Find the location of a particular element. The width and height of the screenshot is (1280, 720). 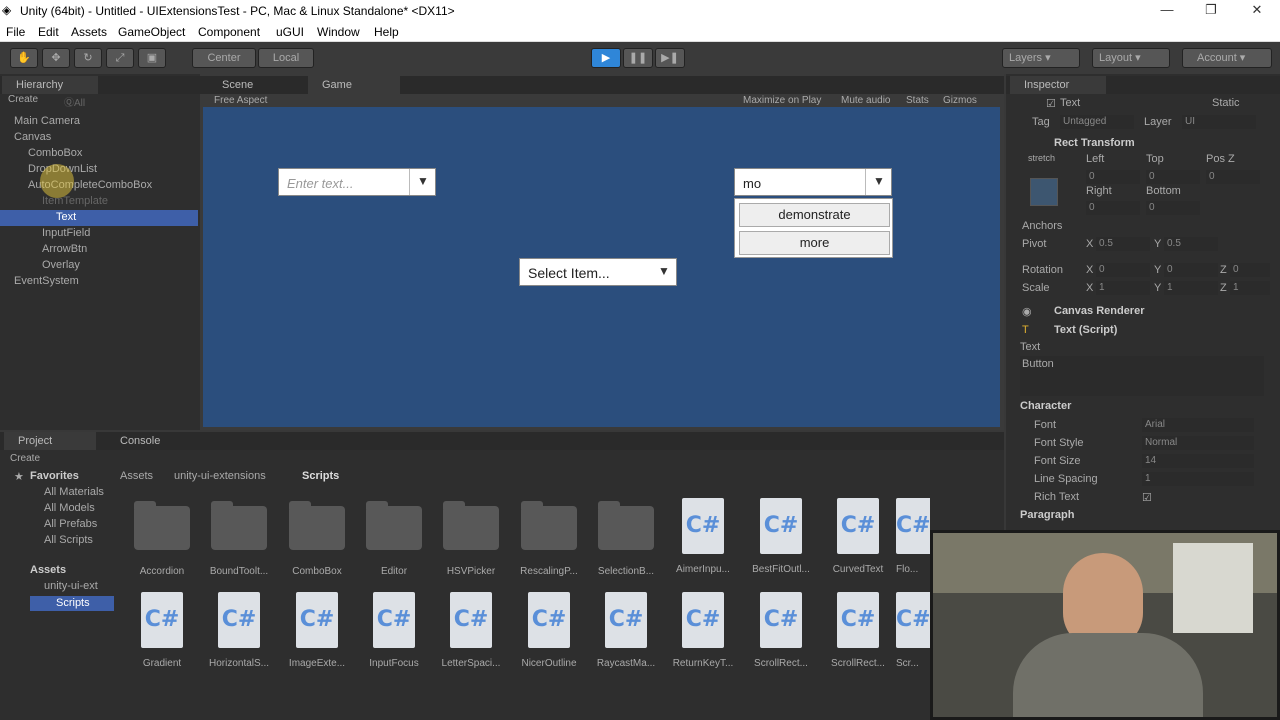

top-field: 0 is located at coordinates (1173, 177).